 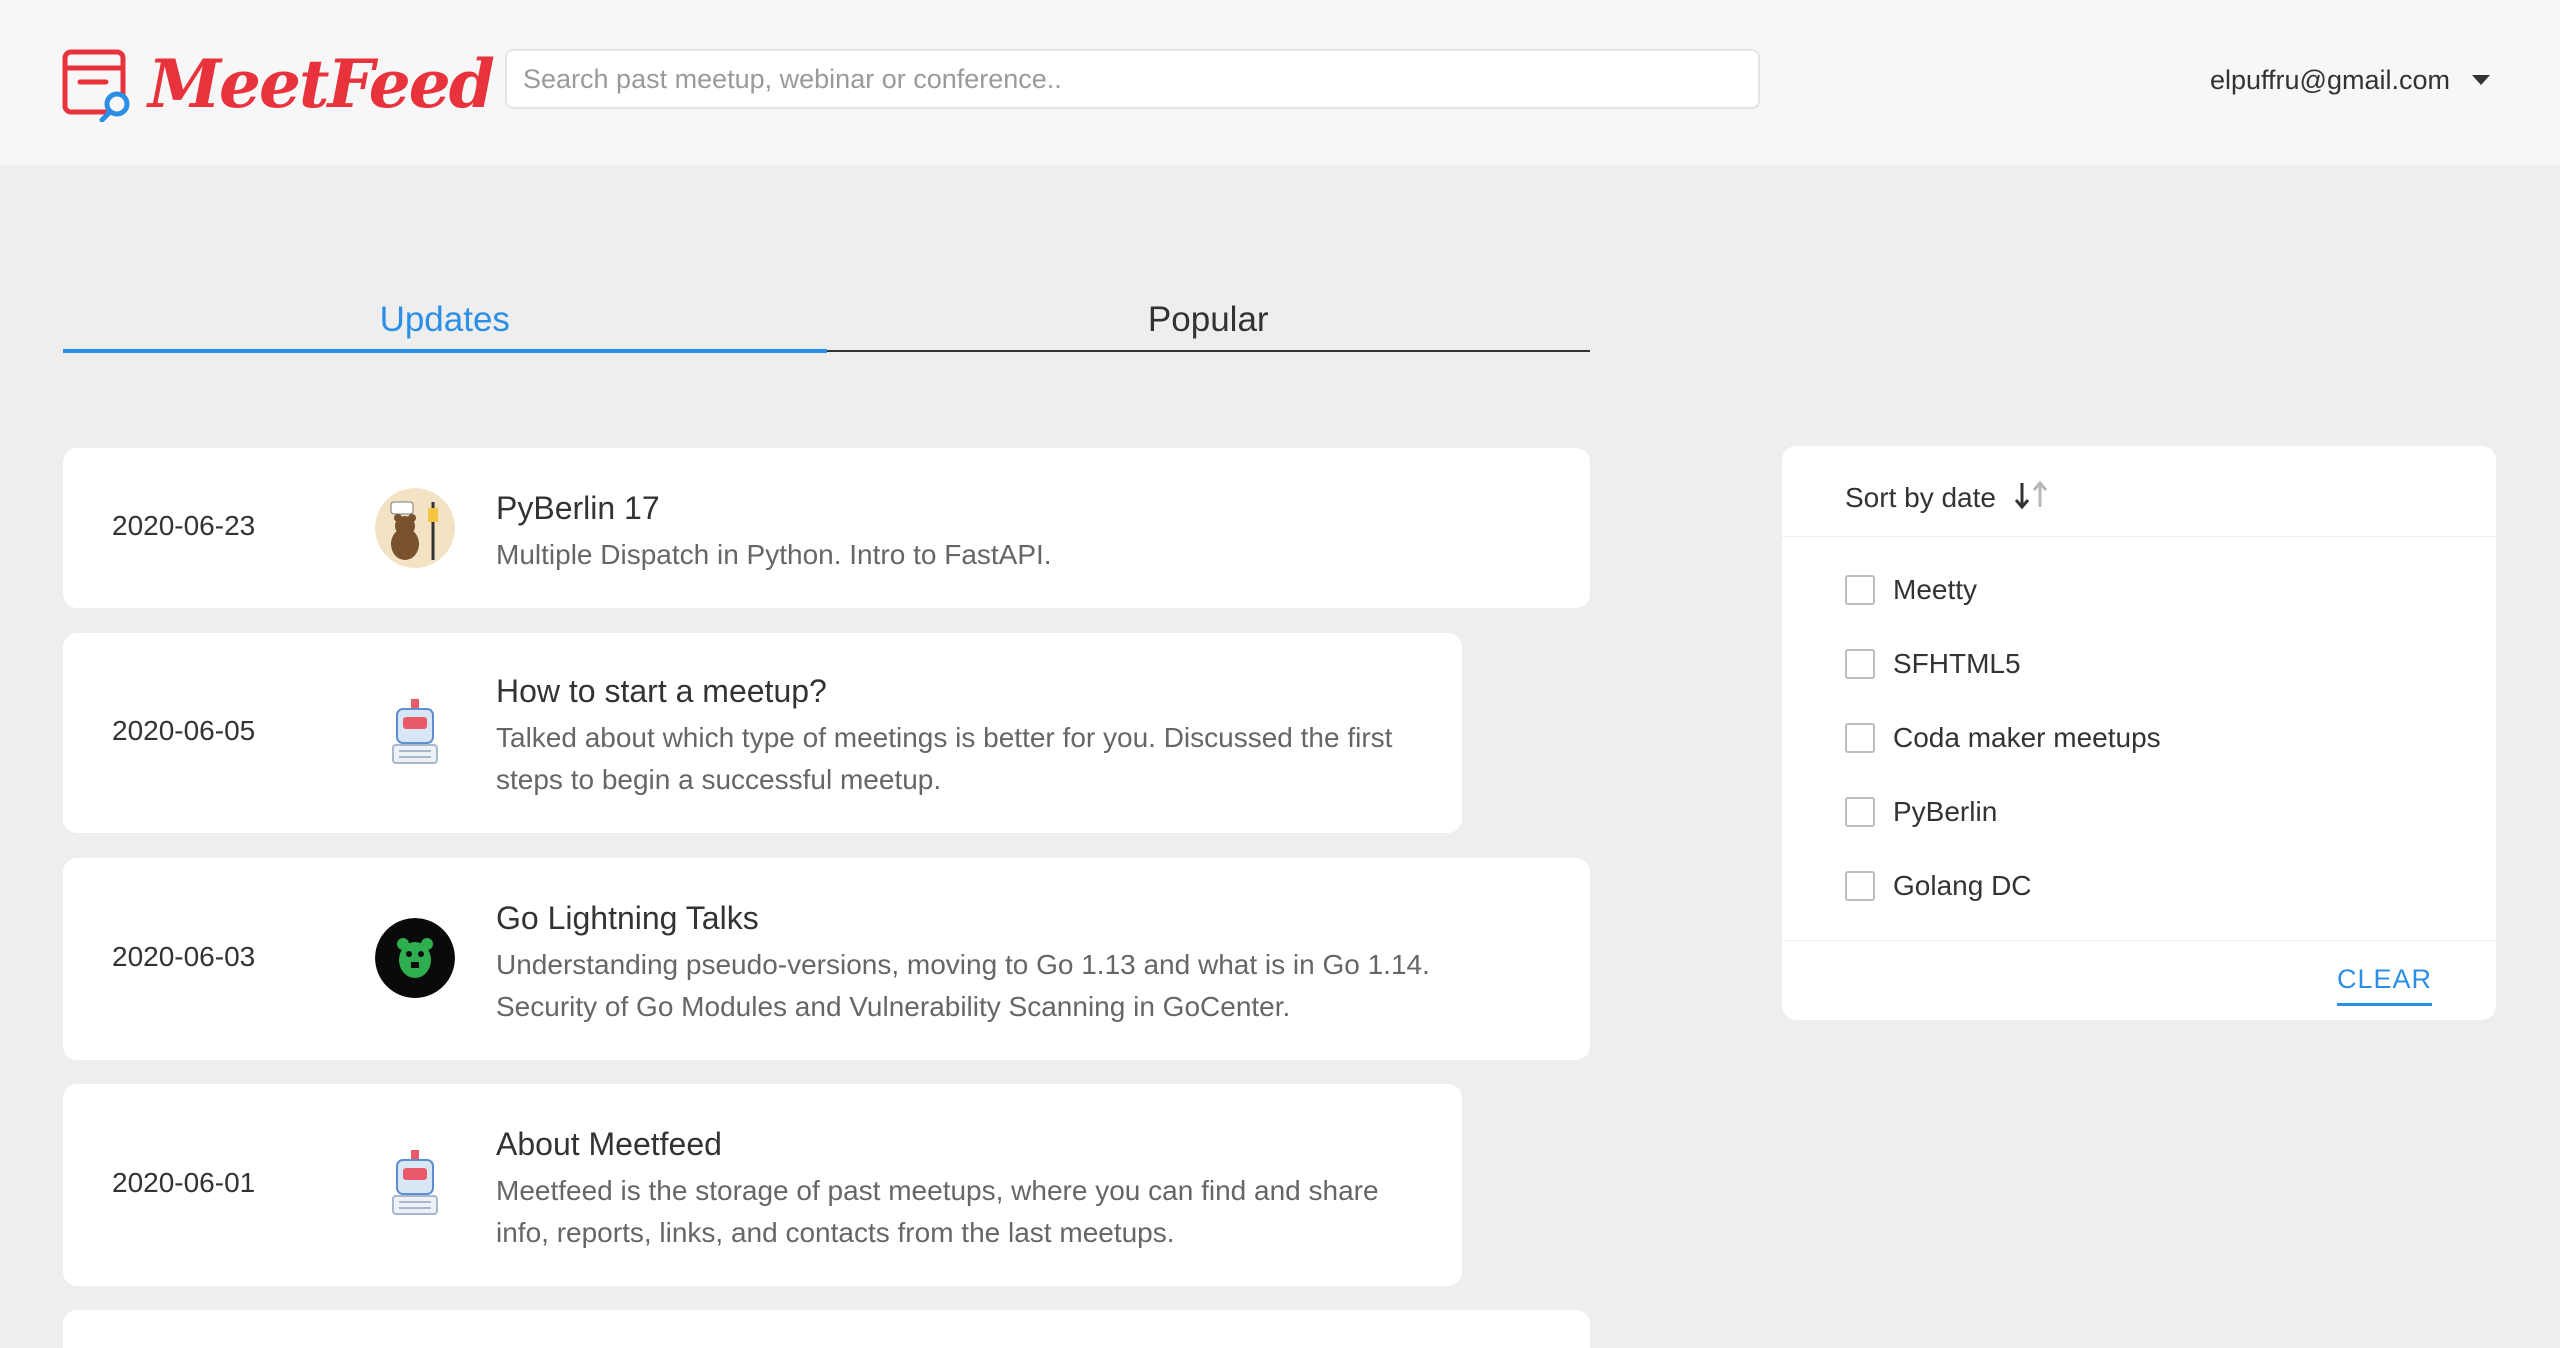 I want to click on sort-label: Sort by date, so click(x=1920, y=497).